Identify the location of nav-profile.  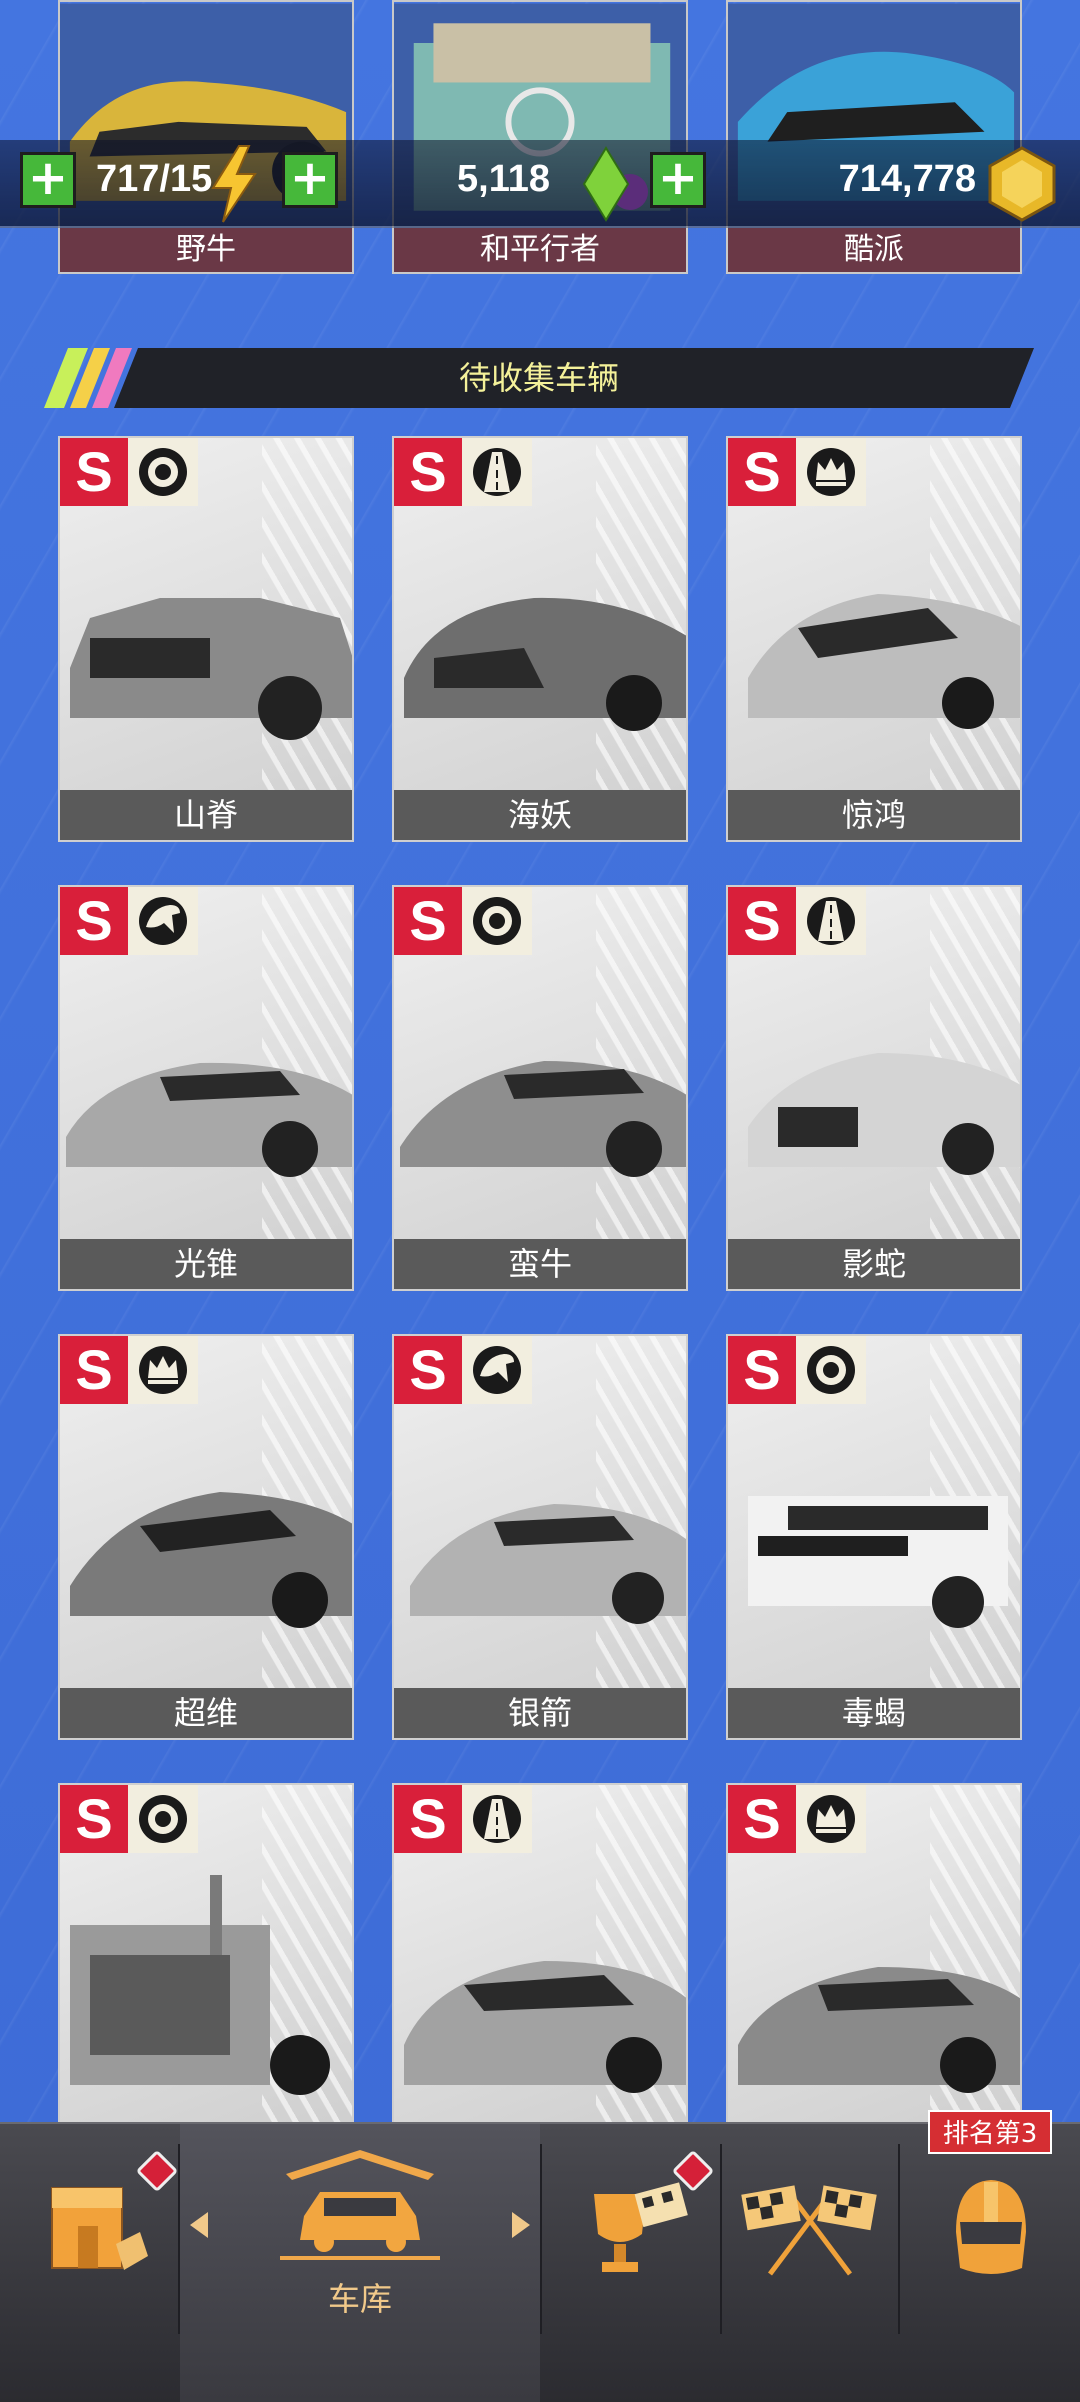
(990, 2263).